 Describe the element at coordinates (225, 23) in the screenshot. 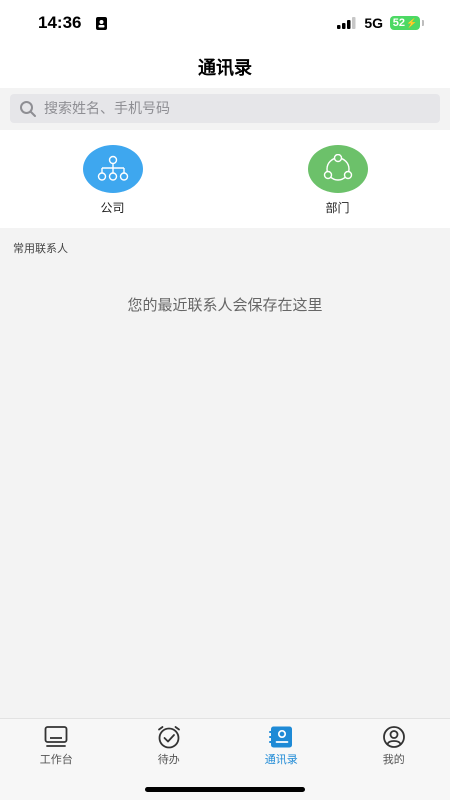

I see `status-bar: 14:36 5G 52 ⚡` at that location.